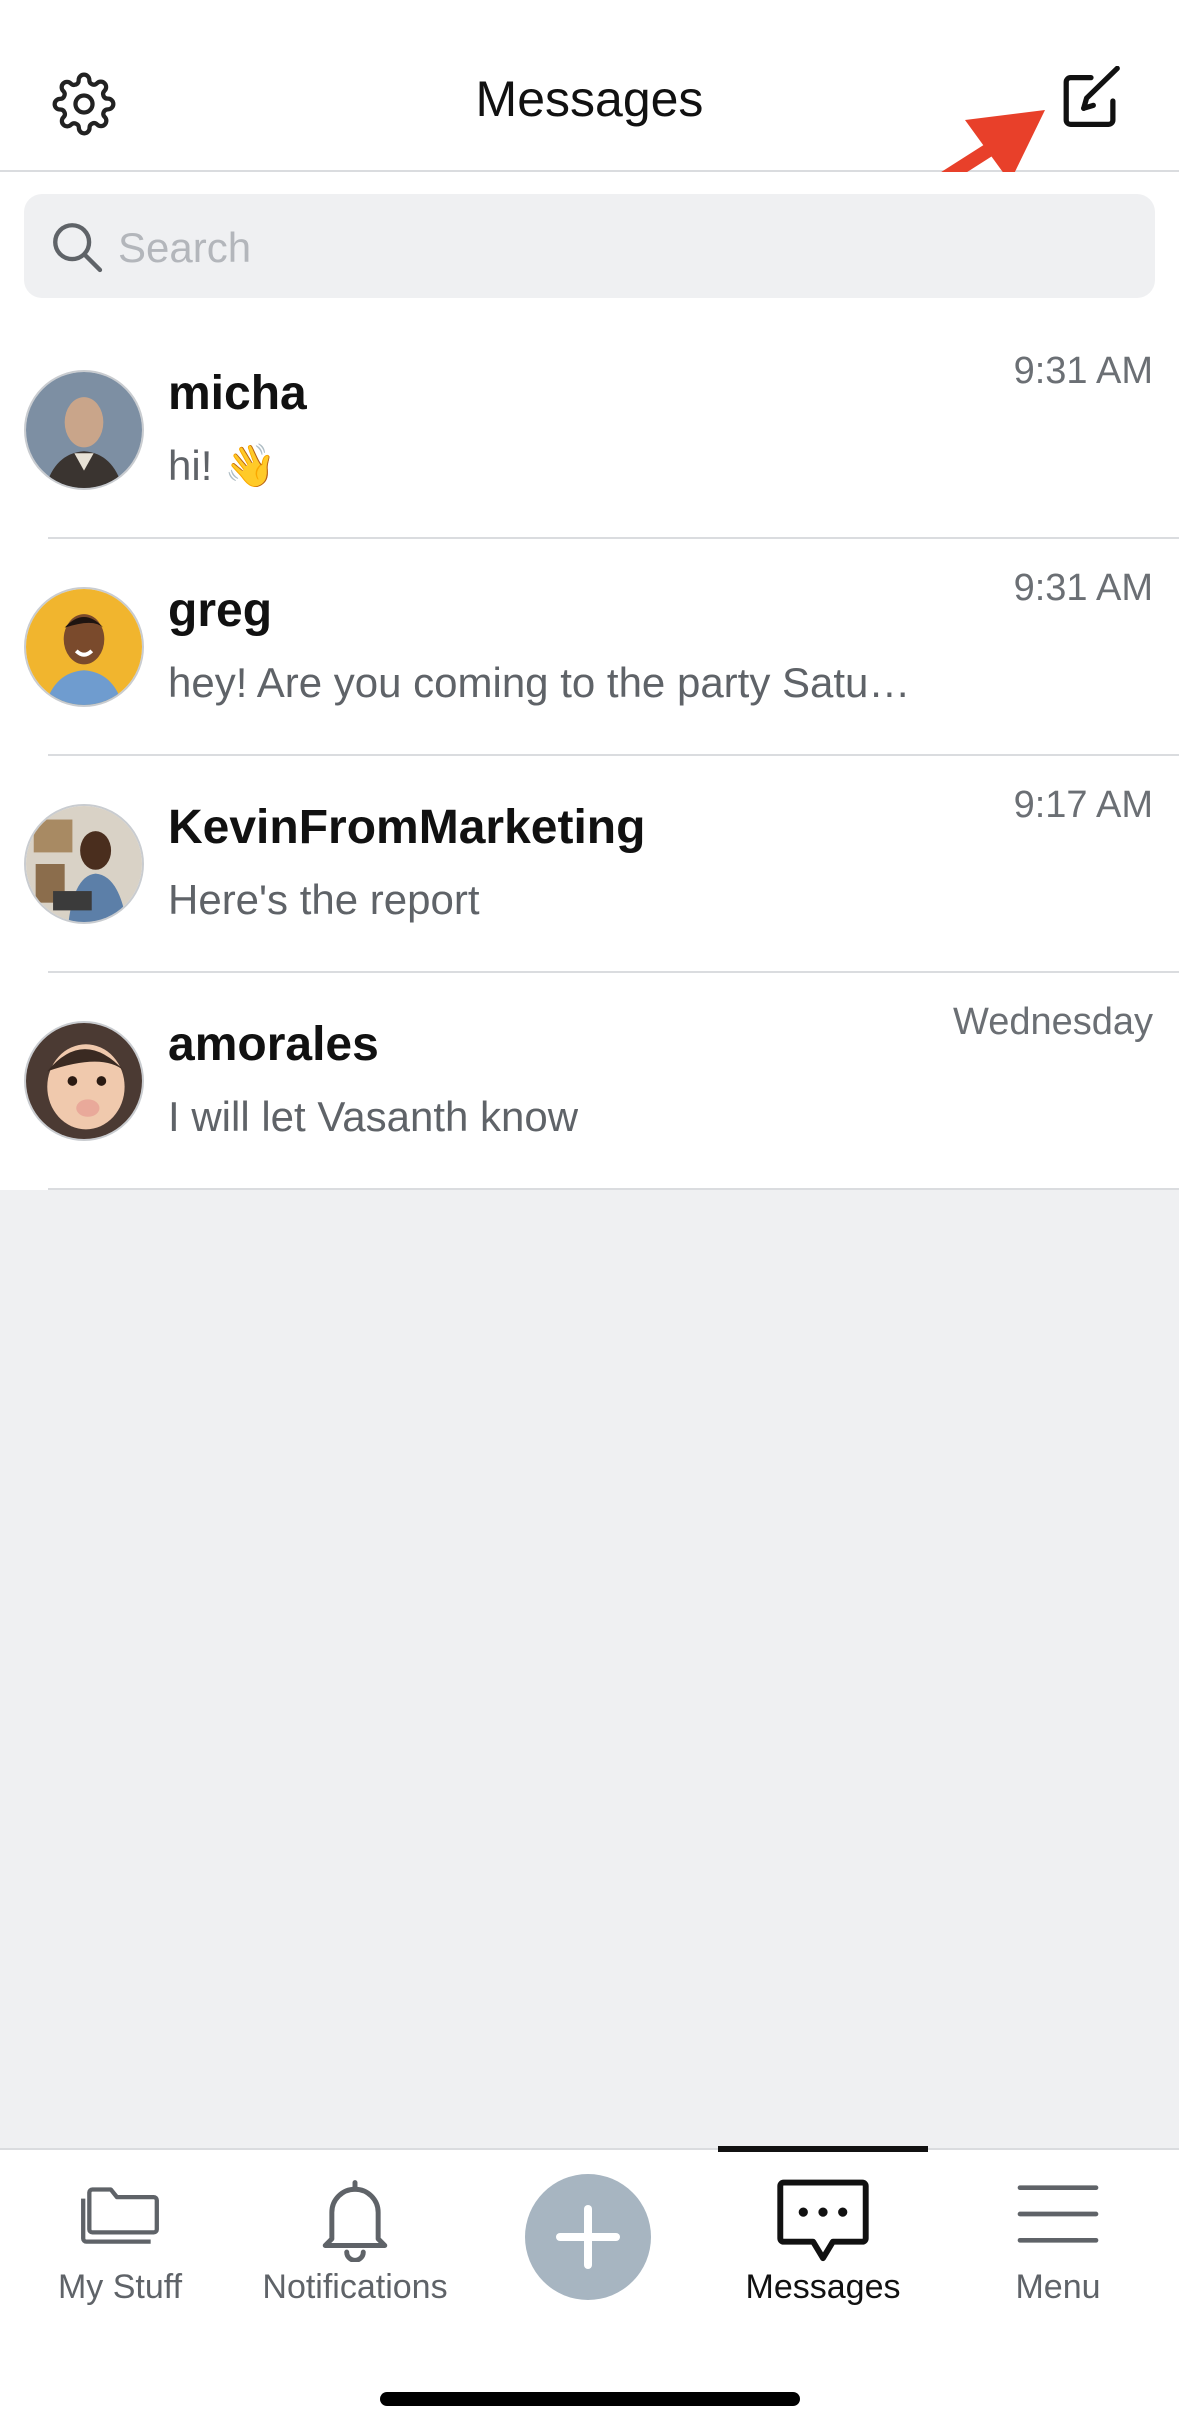 This screenshot has height=2435, width=1179. Describe the element at coordinates (823, 2220) in the screenshot. I see `chat-bubble-icon` at that location.